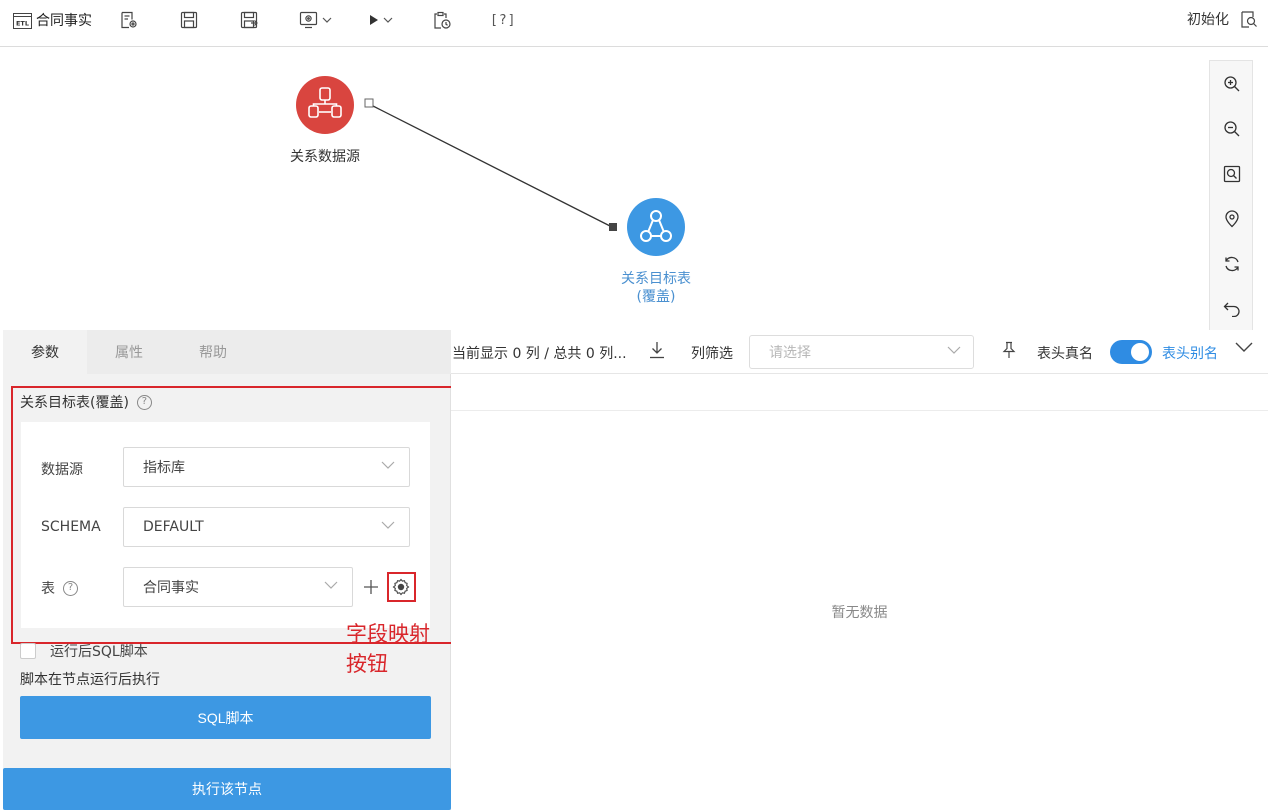  I want to click on fit-view-button, so click(1232, 173).